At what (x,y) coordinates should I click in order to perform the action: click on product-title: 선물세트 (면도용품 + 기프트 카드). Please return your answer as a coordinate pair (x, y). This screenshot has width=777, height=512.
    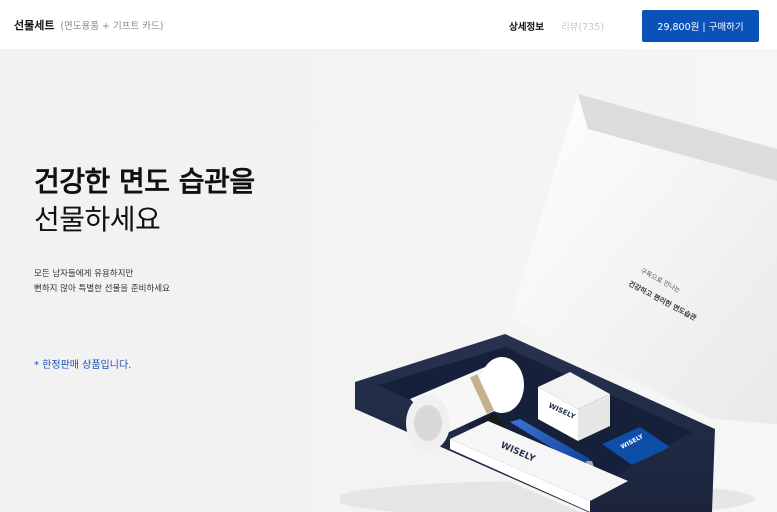
    Looking at the image, I should click on (88, 25).